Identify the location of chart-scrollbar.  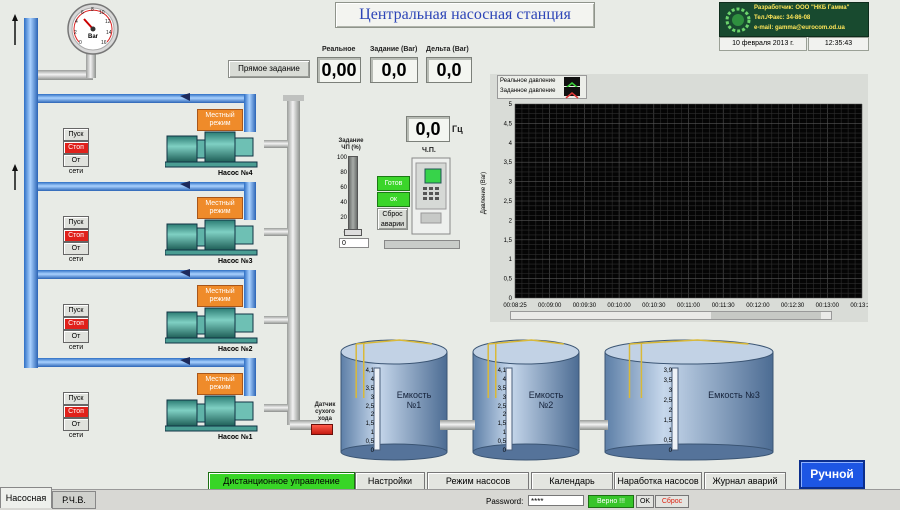
(671, 315).